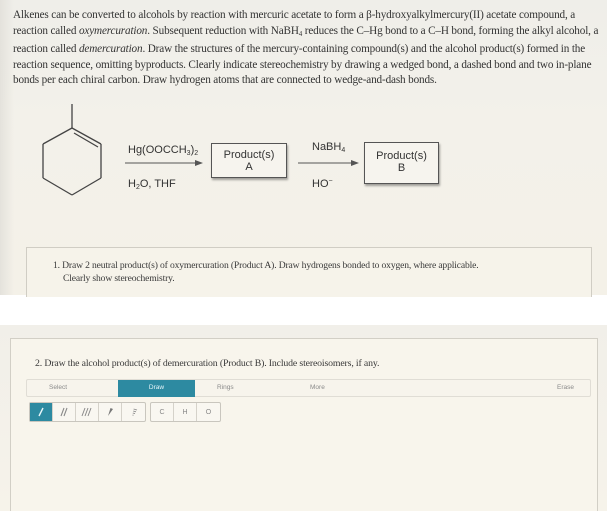 The width and height of the screenshot is (607, 511). I want to click on atom-tool-group: C H O, so click(185, 412).